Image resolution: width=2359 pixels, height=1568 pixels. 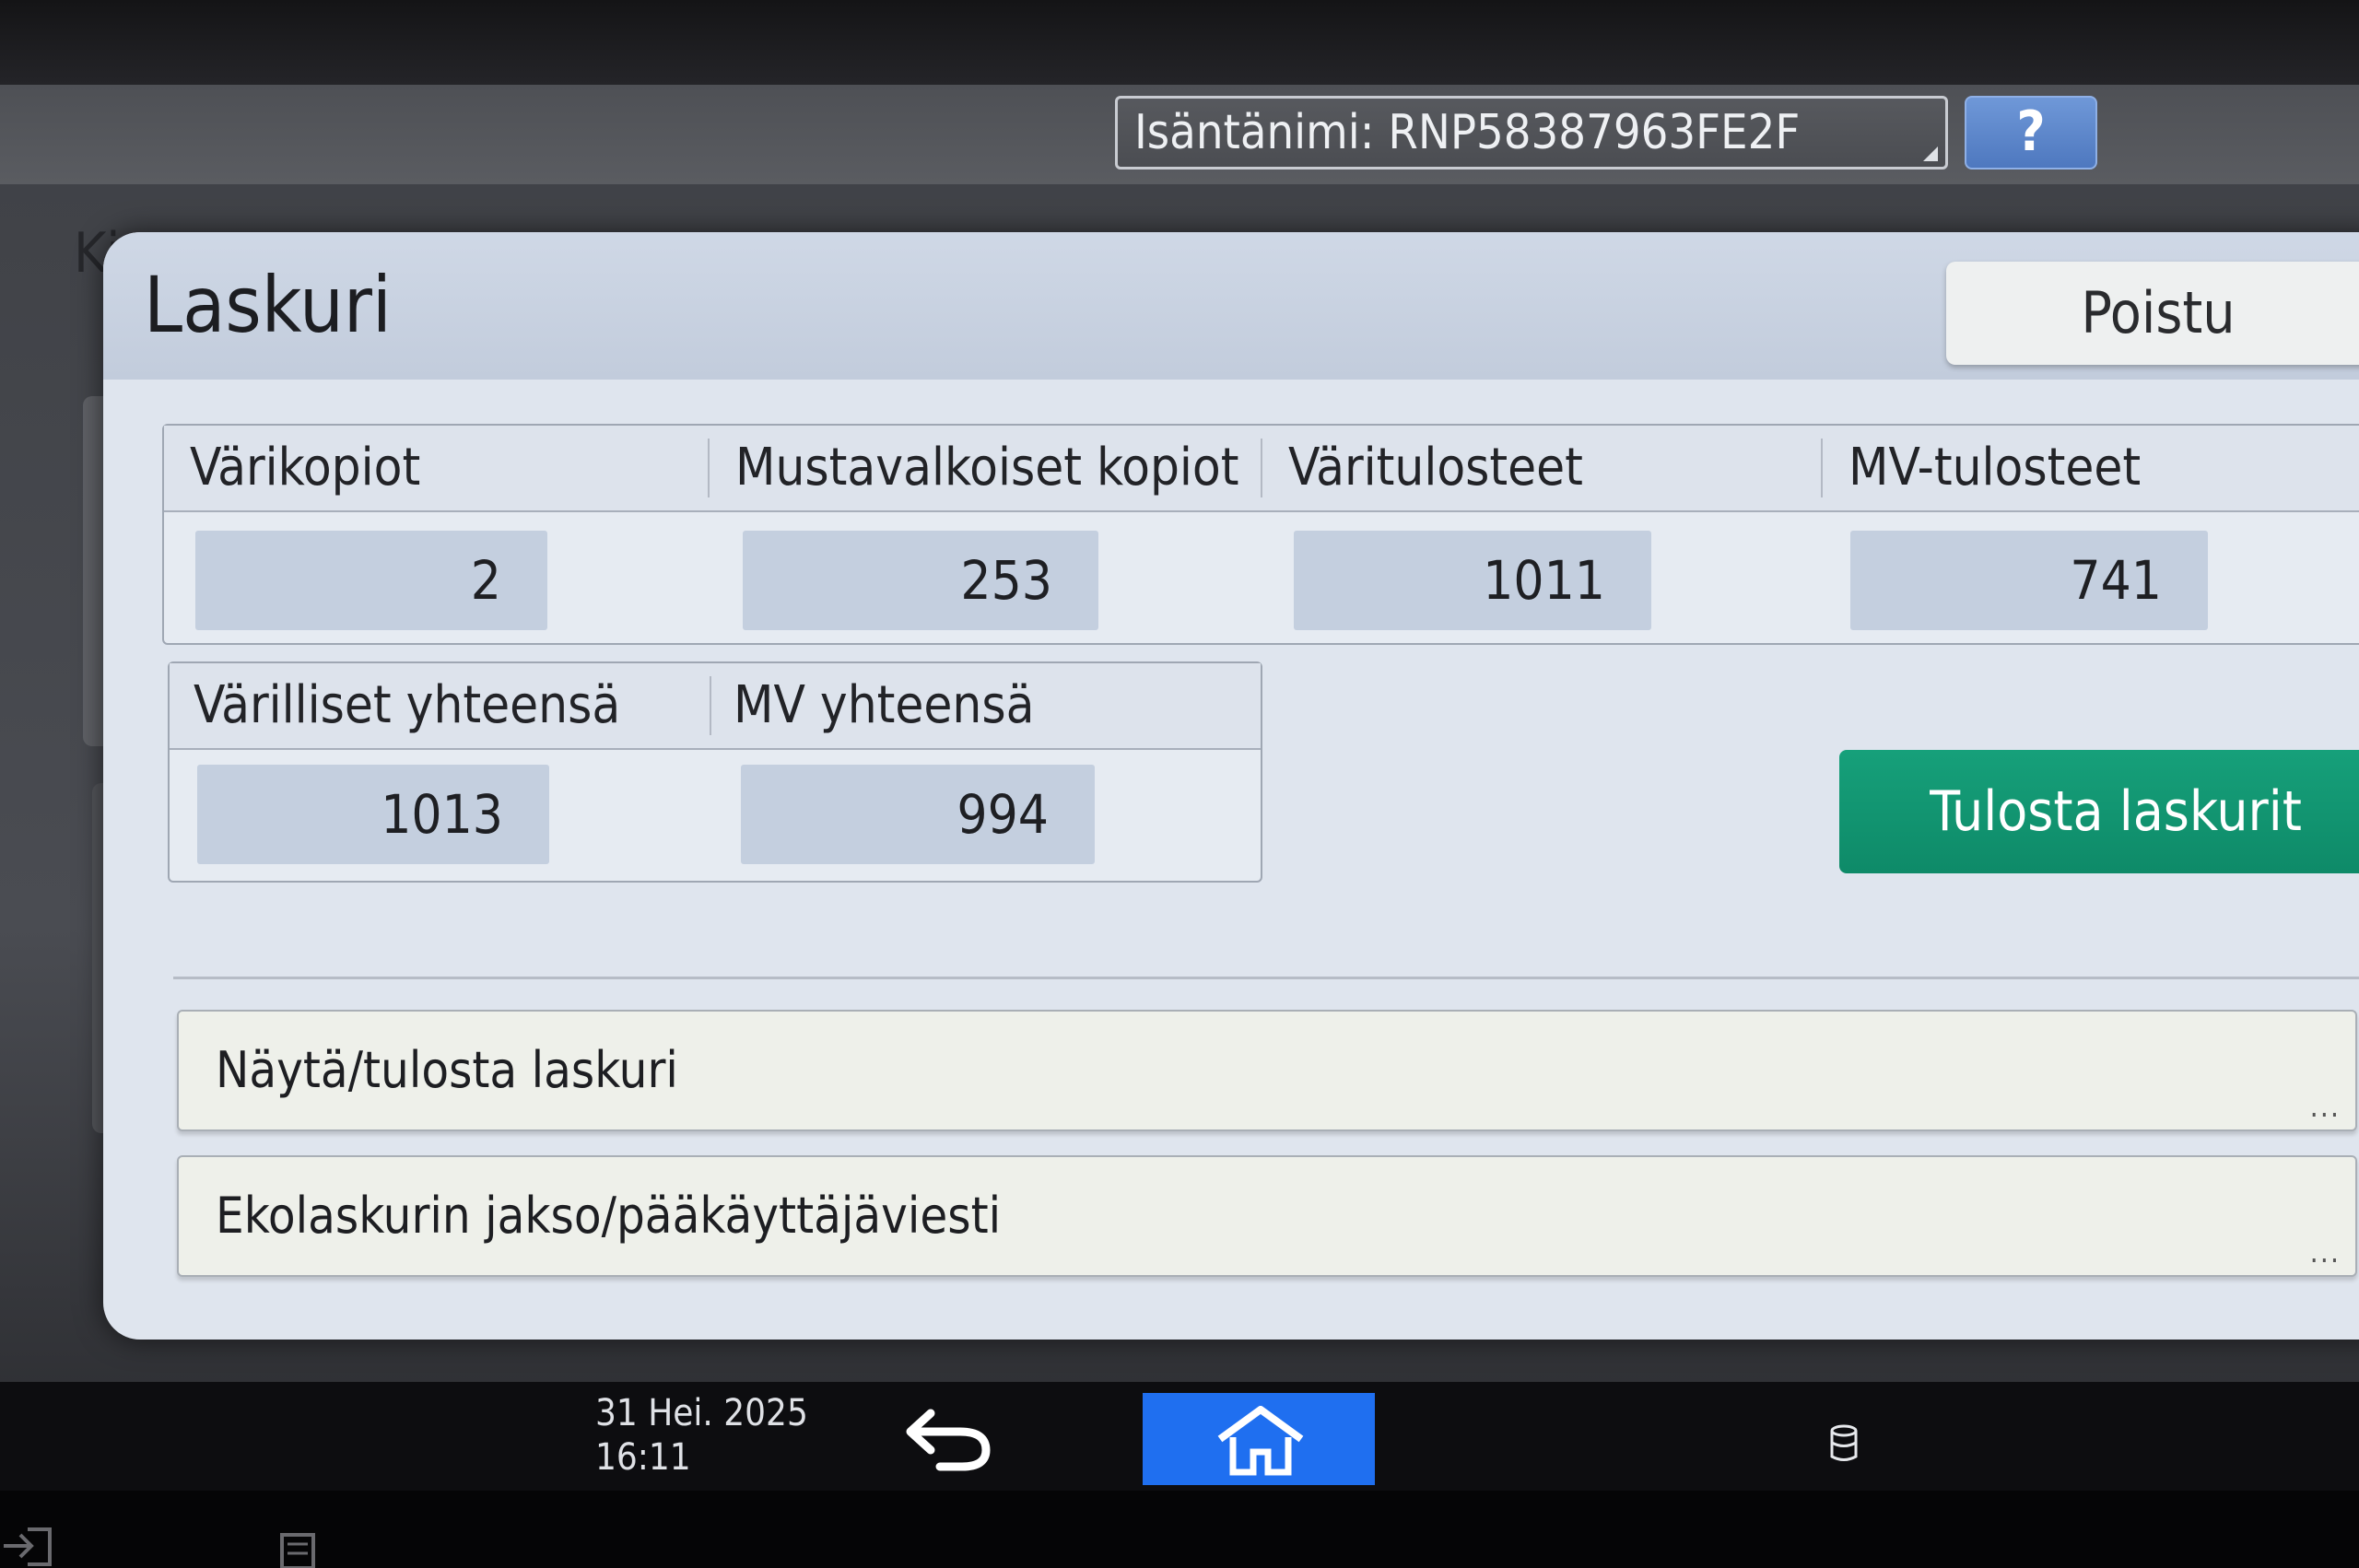 I want to click on back-icon, so click(x=949, y=1437).